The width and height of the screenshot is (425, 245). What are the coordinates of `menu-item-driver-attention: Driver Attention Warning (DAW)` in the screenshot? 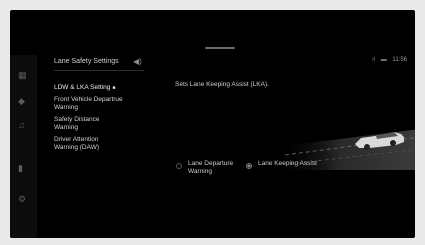 It's located at (89, 144).